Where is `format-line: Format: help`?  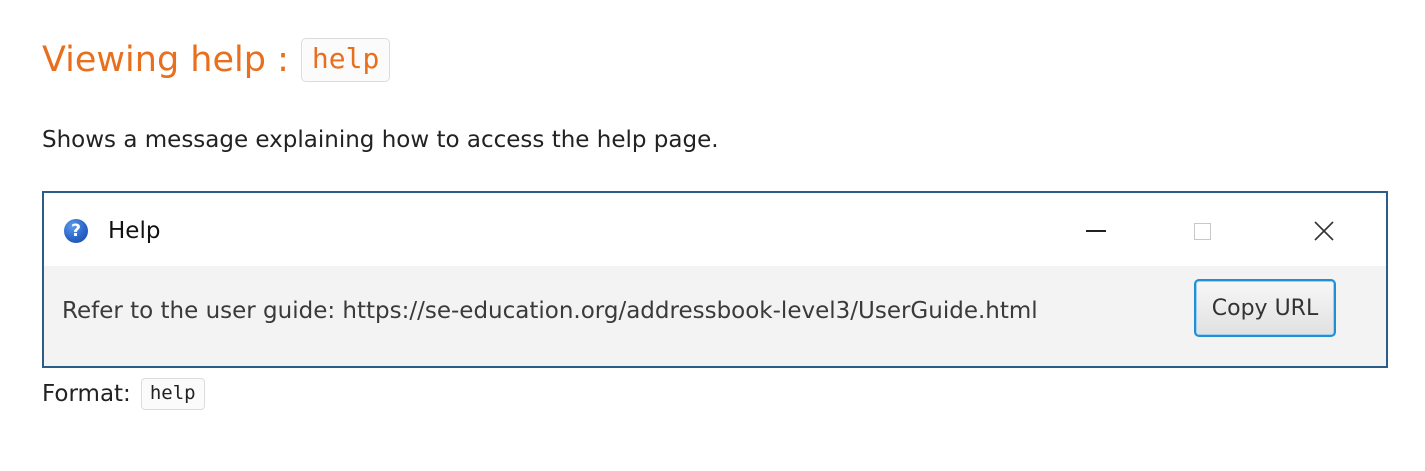
format-line: Format: help is located at coordinates (123, 394).